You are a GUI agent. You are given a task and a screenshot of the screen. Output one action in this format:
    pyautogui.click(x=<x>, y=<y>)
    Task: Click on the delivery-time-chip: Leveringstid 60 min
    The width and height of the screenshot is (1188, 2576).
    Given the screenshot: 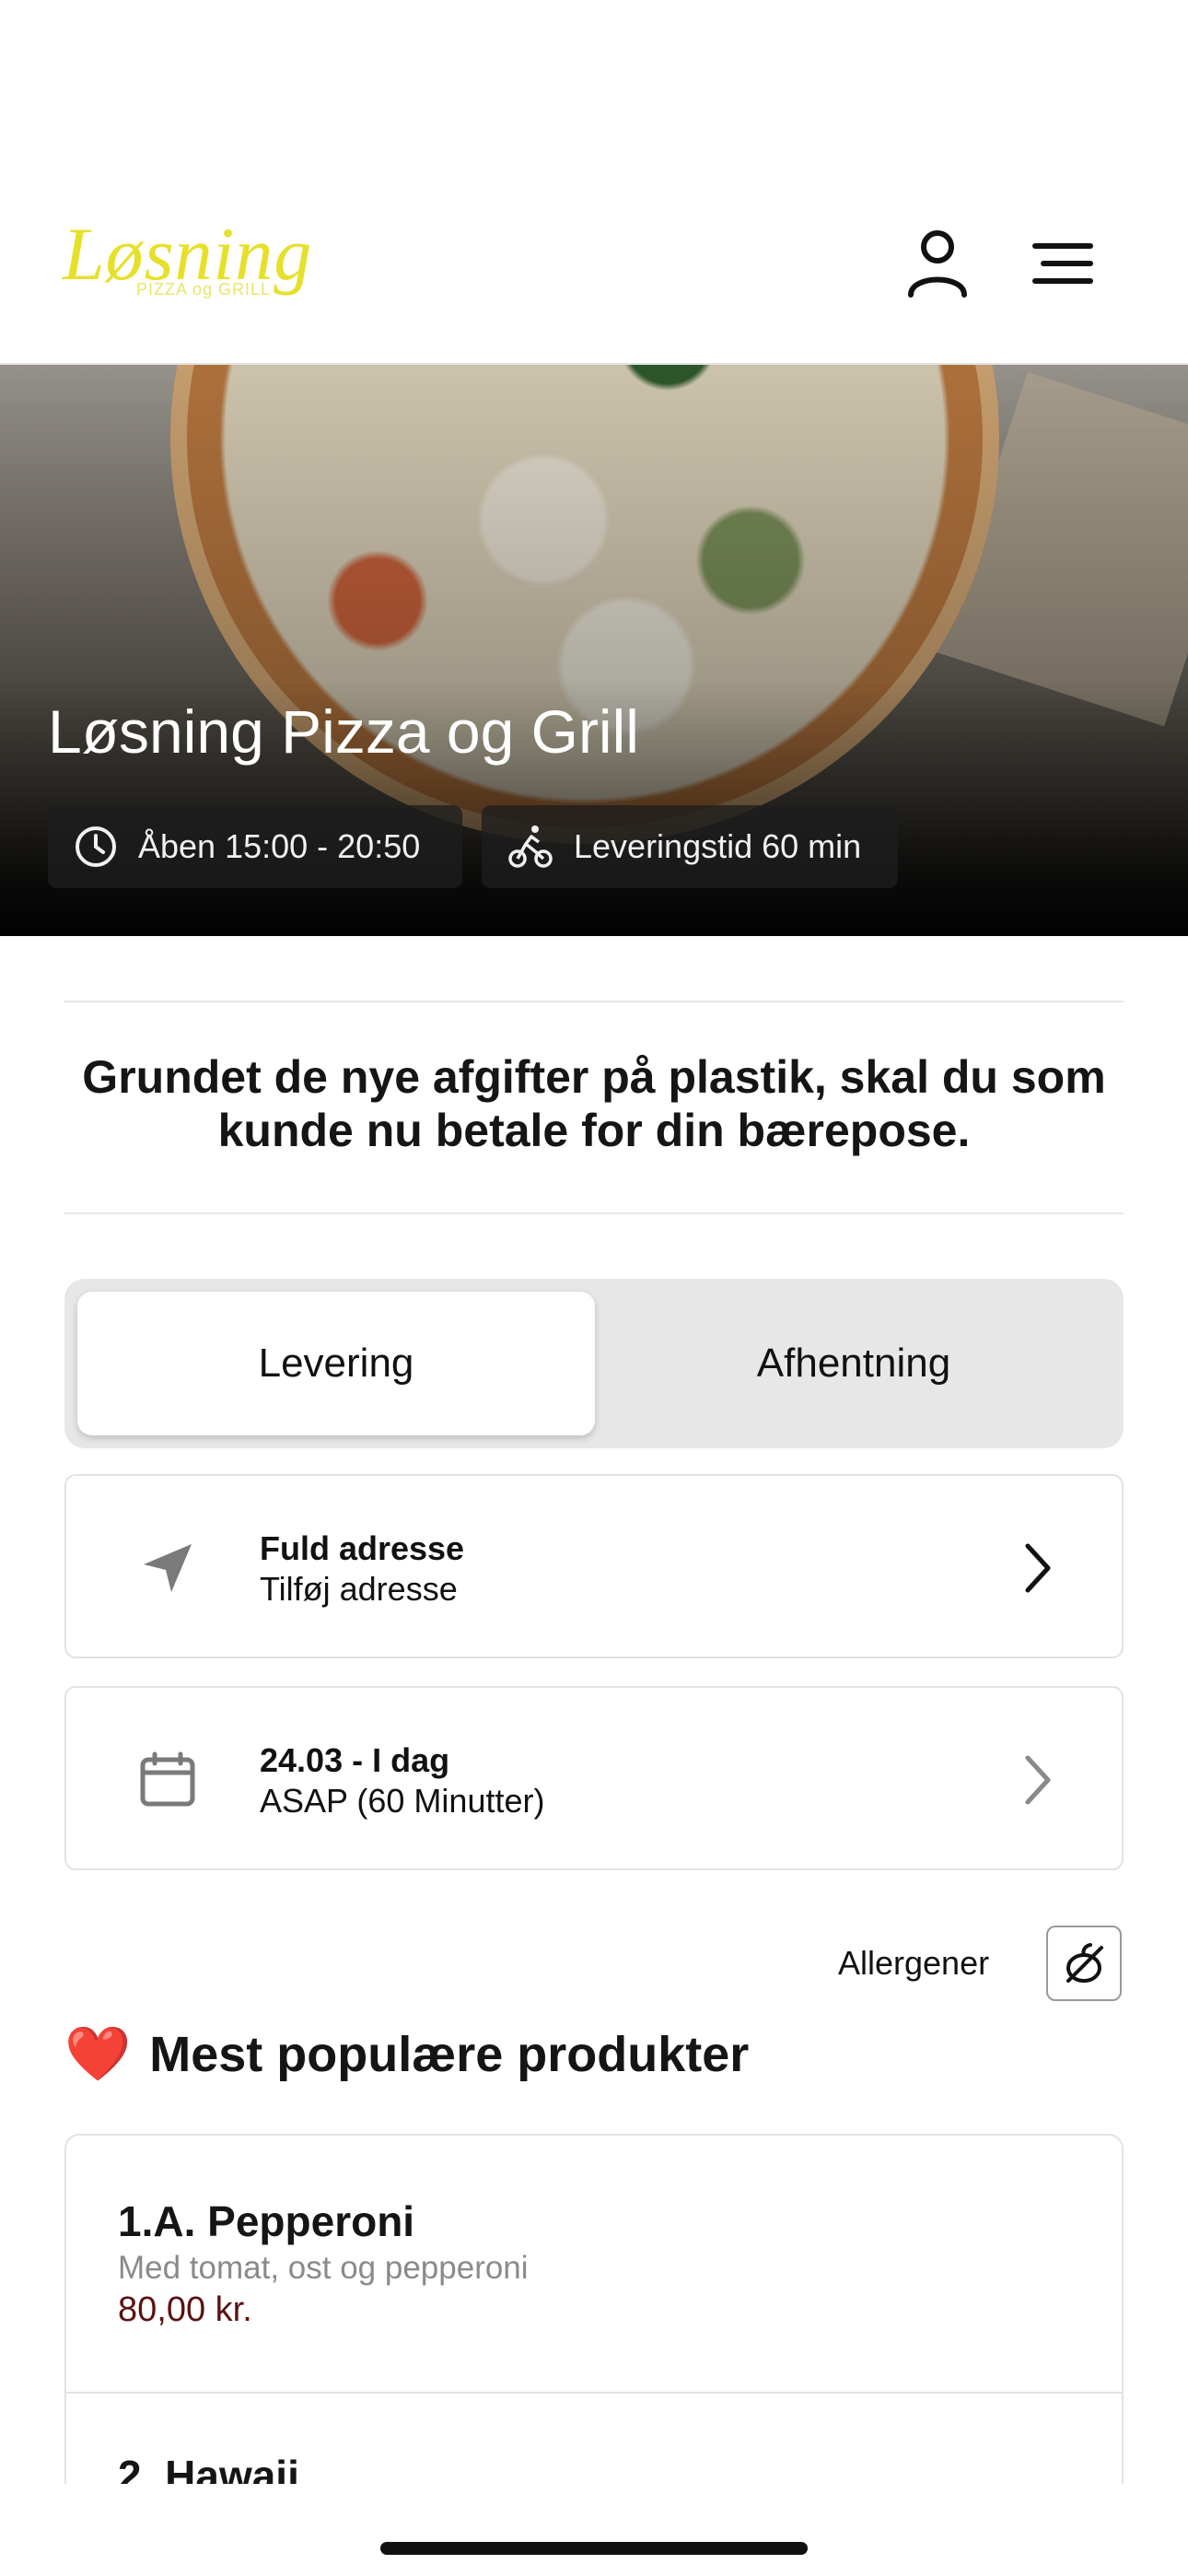 What is the action you would take?
    pyautogui.click(x=690, y=846)
    